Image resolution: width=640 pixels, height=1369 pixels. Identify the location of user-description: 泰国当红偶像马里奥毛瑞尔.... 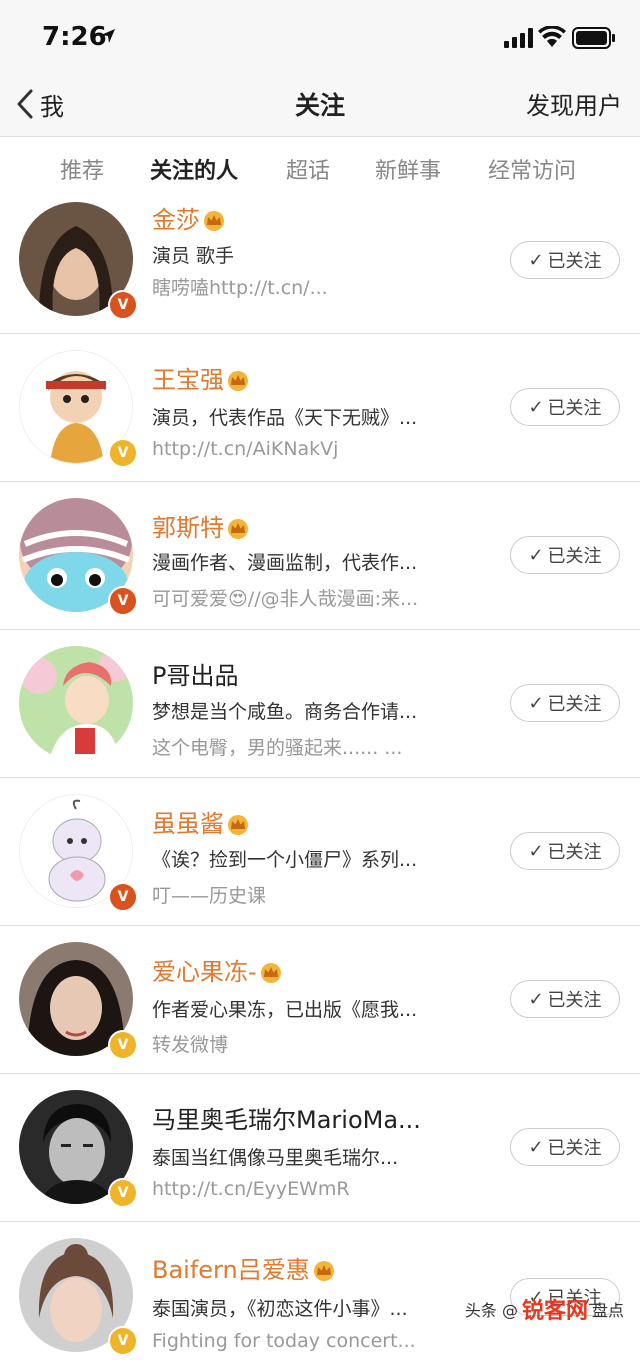
(275, 1158).